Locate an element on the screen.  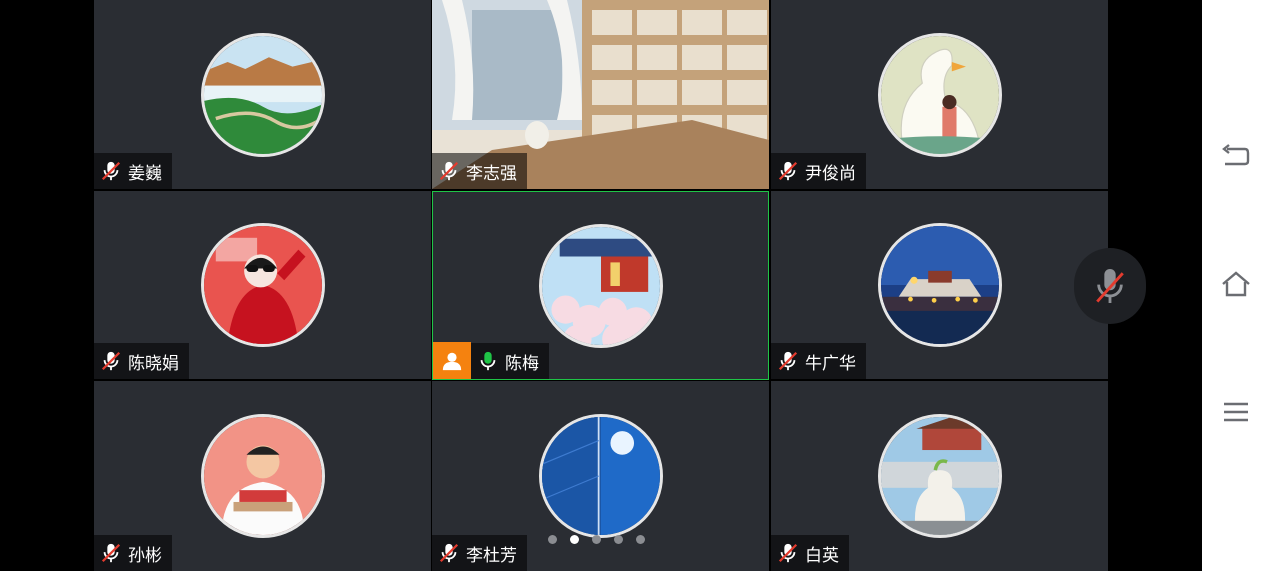
participant-namebar: 尹俊尚 is located at coordinates (818, 171).